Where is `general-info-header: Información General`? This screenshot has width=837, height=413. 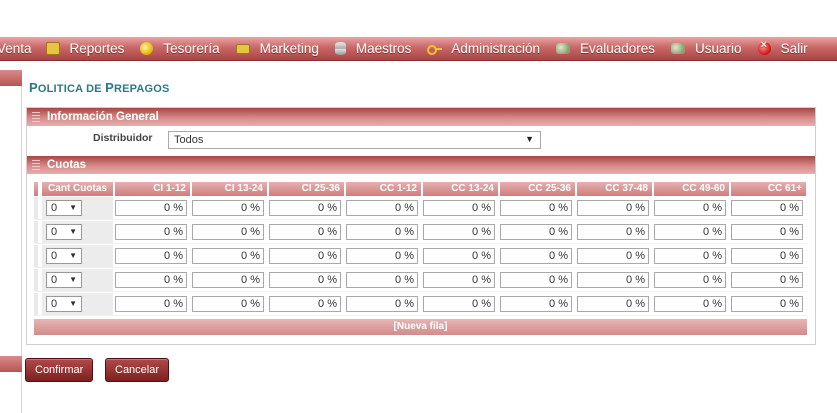 general-info-header: Información General is located at coordinates (421, 117).